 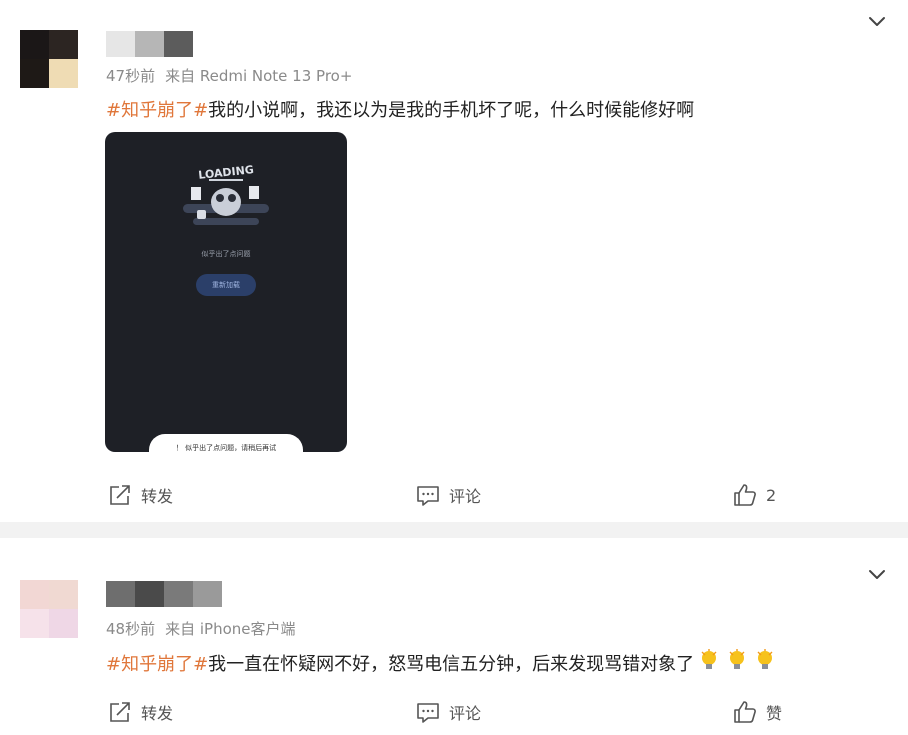 What do you see at coordinates (757, 712) in the screenshot?
I see `like-button: 赞` at bounding box center [757, 712].